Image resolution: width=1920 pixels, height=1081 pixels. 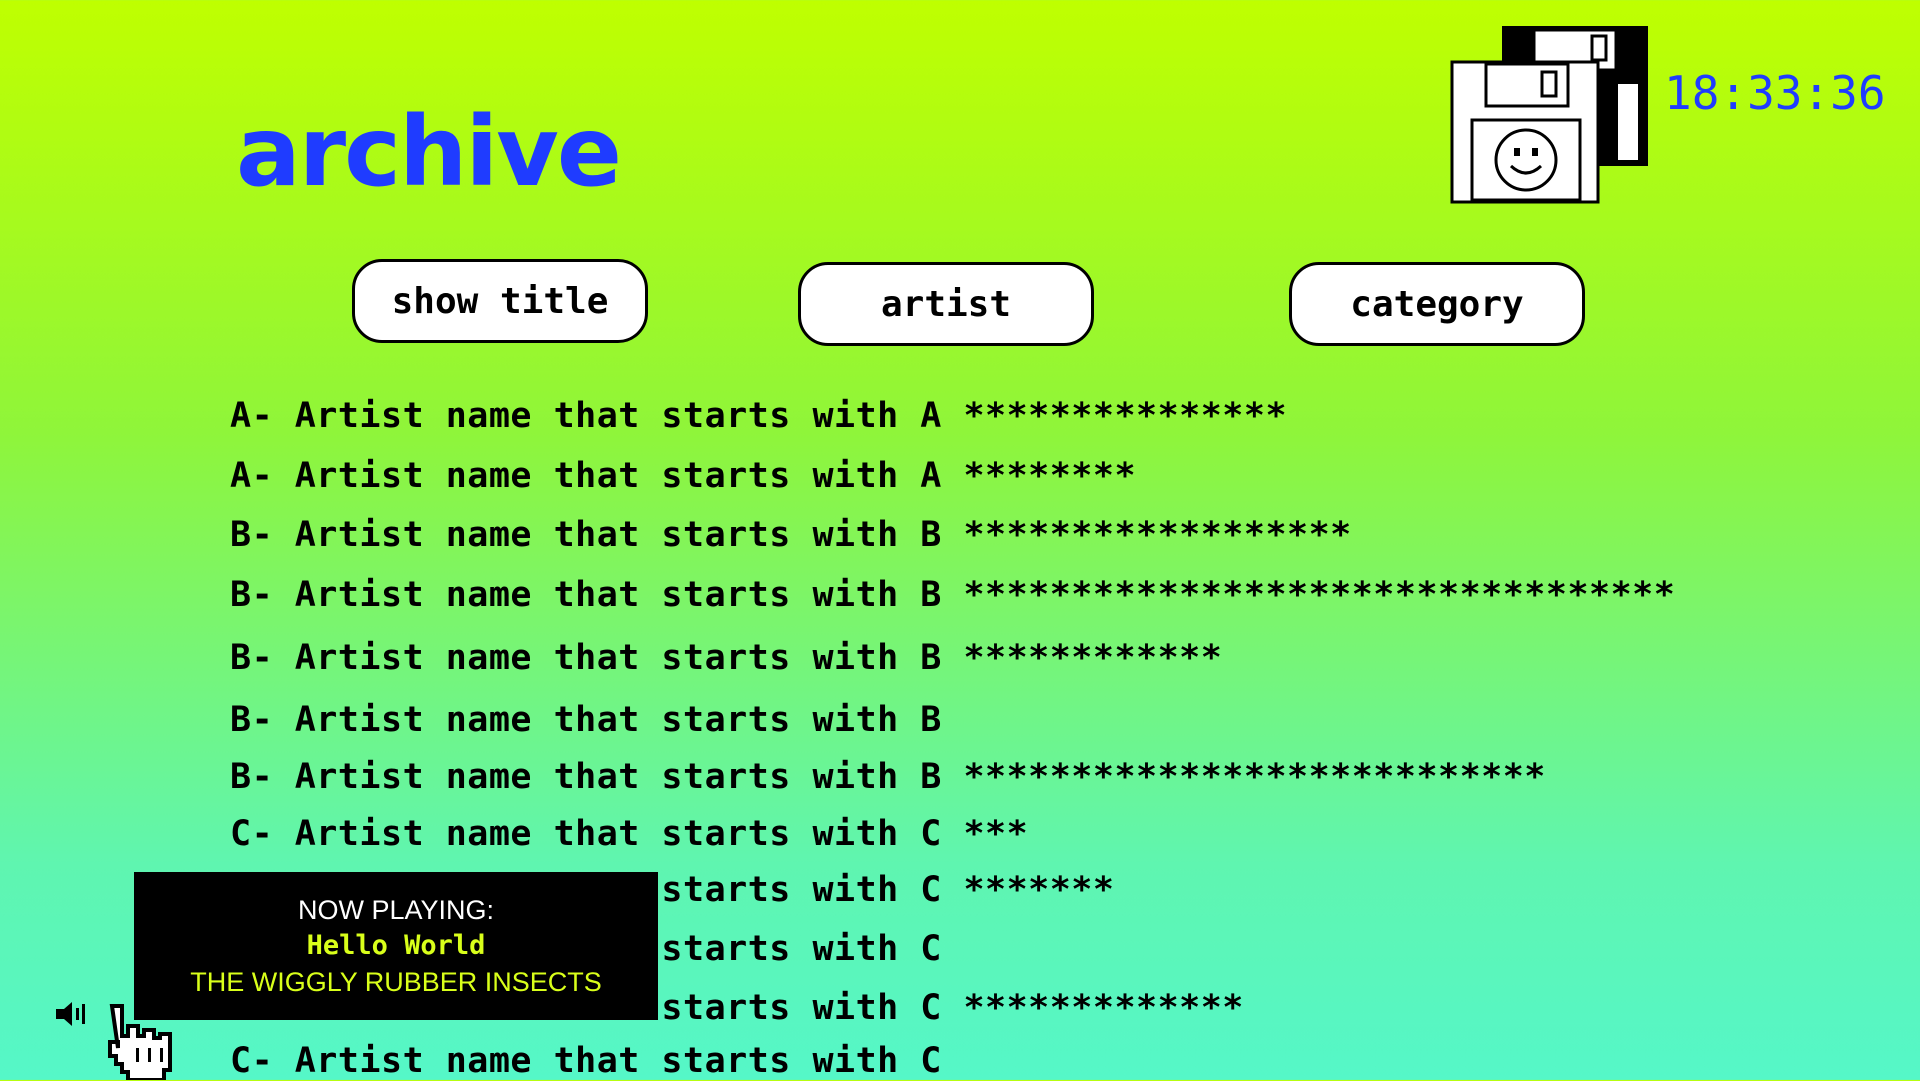 I want to click on hand-pointer-icon, so click(x=140, y=1042).